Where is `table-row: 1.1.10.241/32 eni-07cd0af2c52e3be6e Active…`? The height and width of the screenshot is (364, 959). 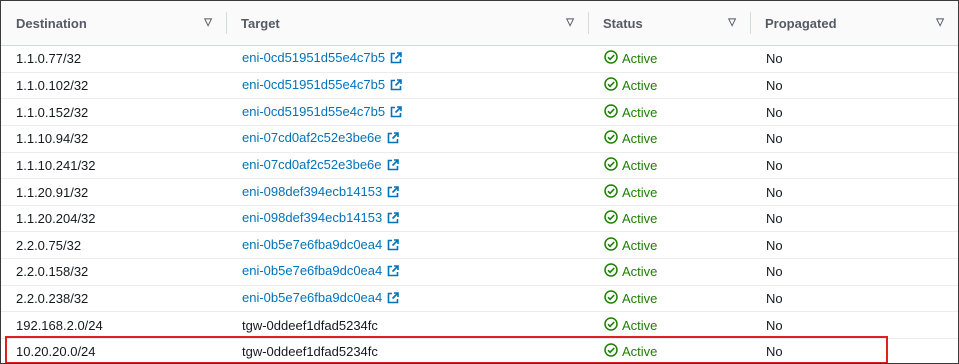
table-row: 1.1.10.241/32 eni-07cd0af2c52e3be6e Active… is located at coordinates (479, 166).